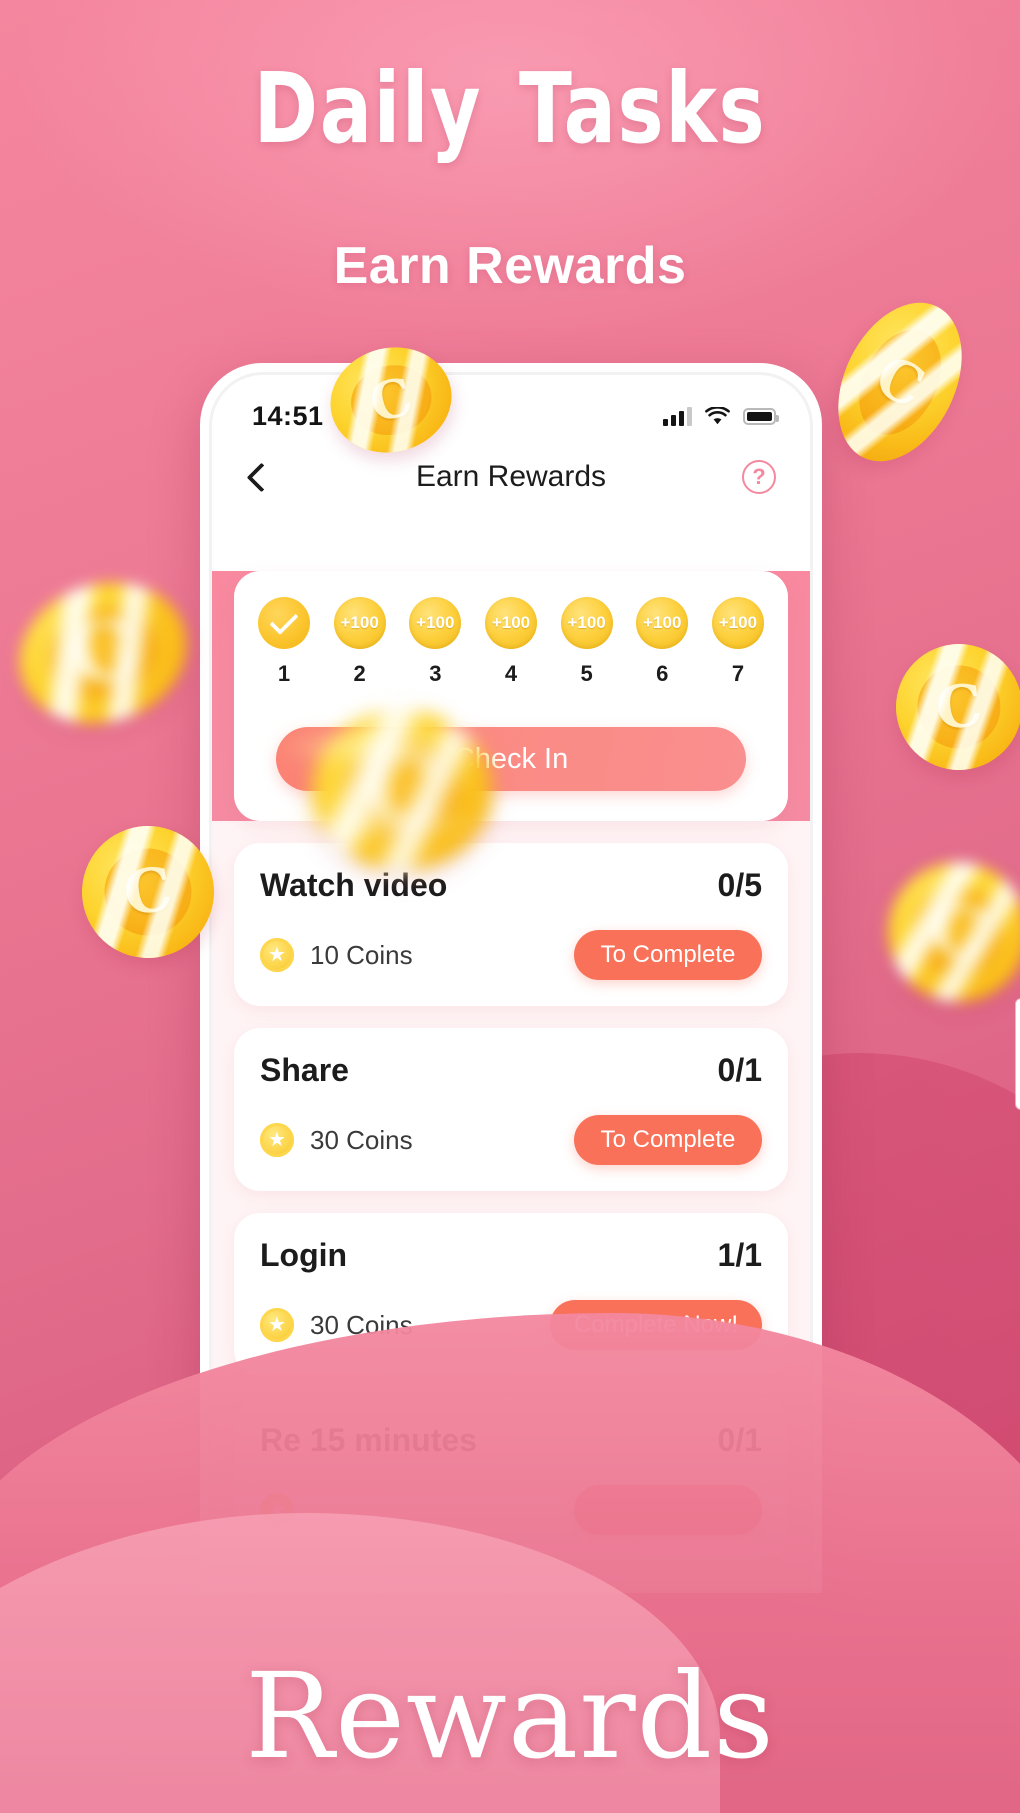  Describe the element at coordinates (511, 1109) in the screenshot. I see `task-card-share: Share 0/1 ★ 30 Coins To Complete` at that location.